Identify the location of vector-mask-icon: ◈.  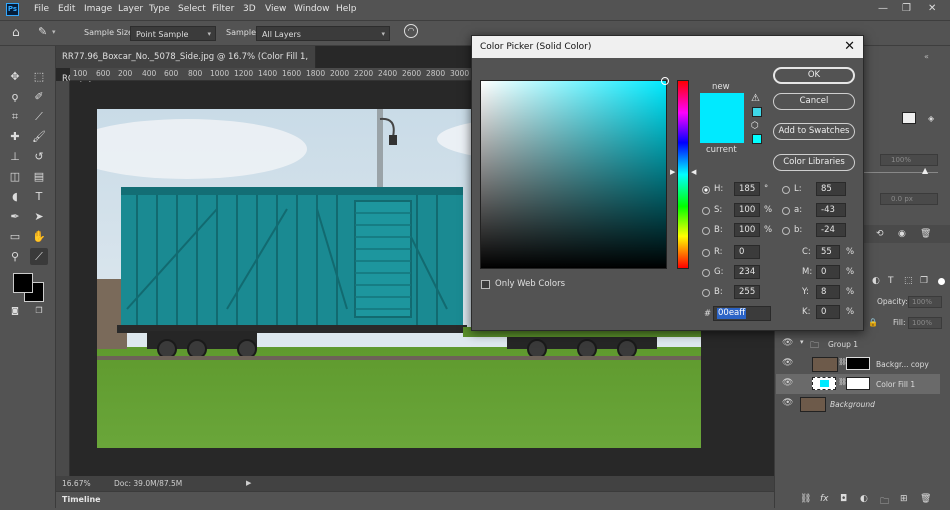
(931, 118).